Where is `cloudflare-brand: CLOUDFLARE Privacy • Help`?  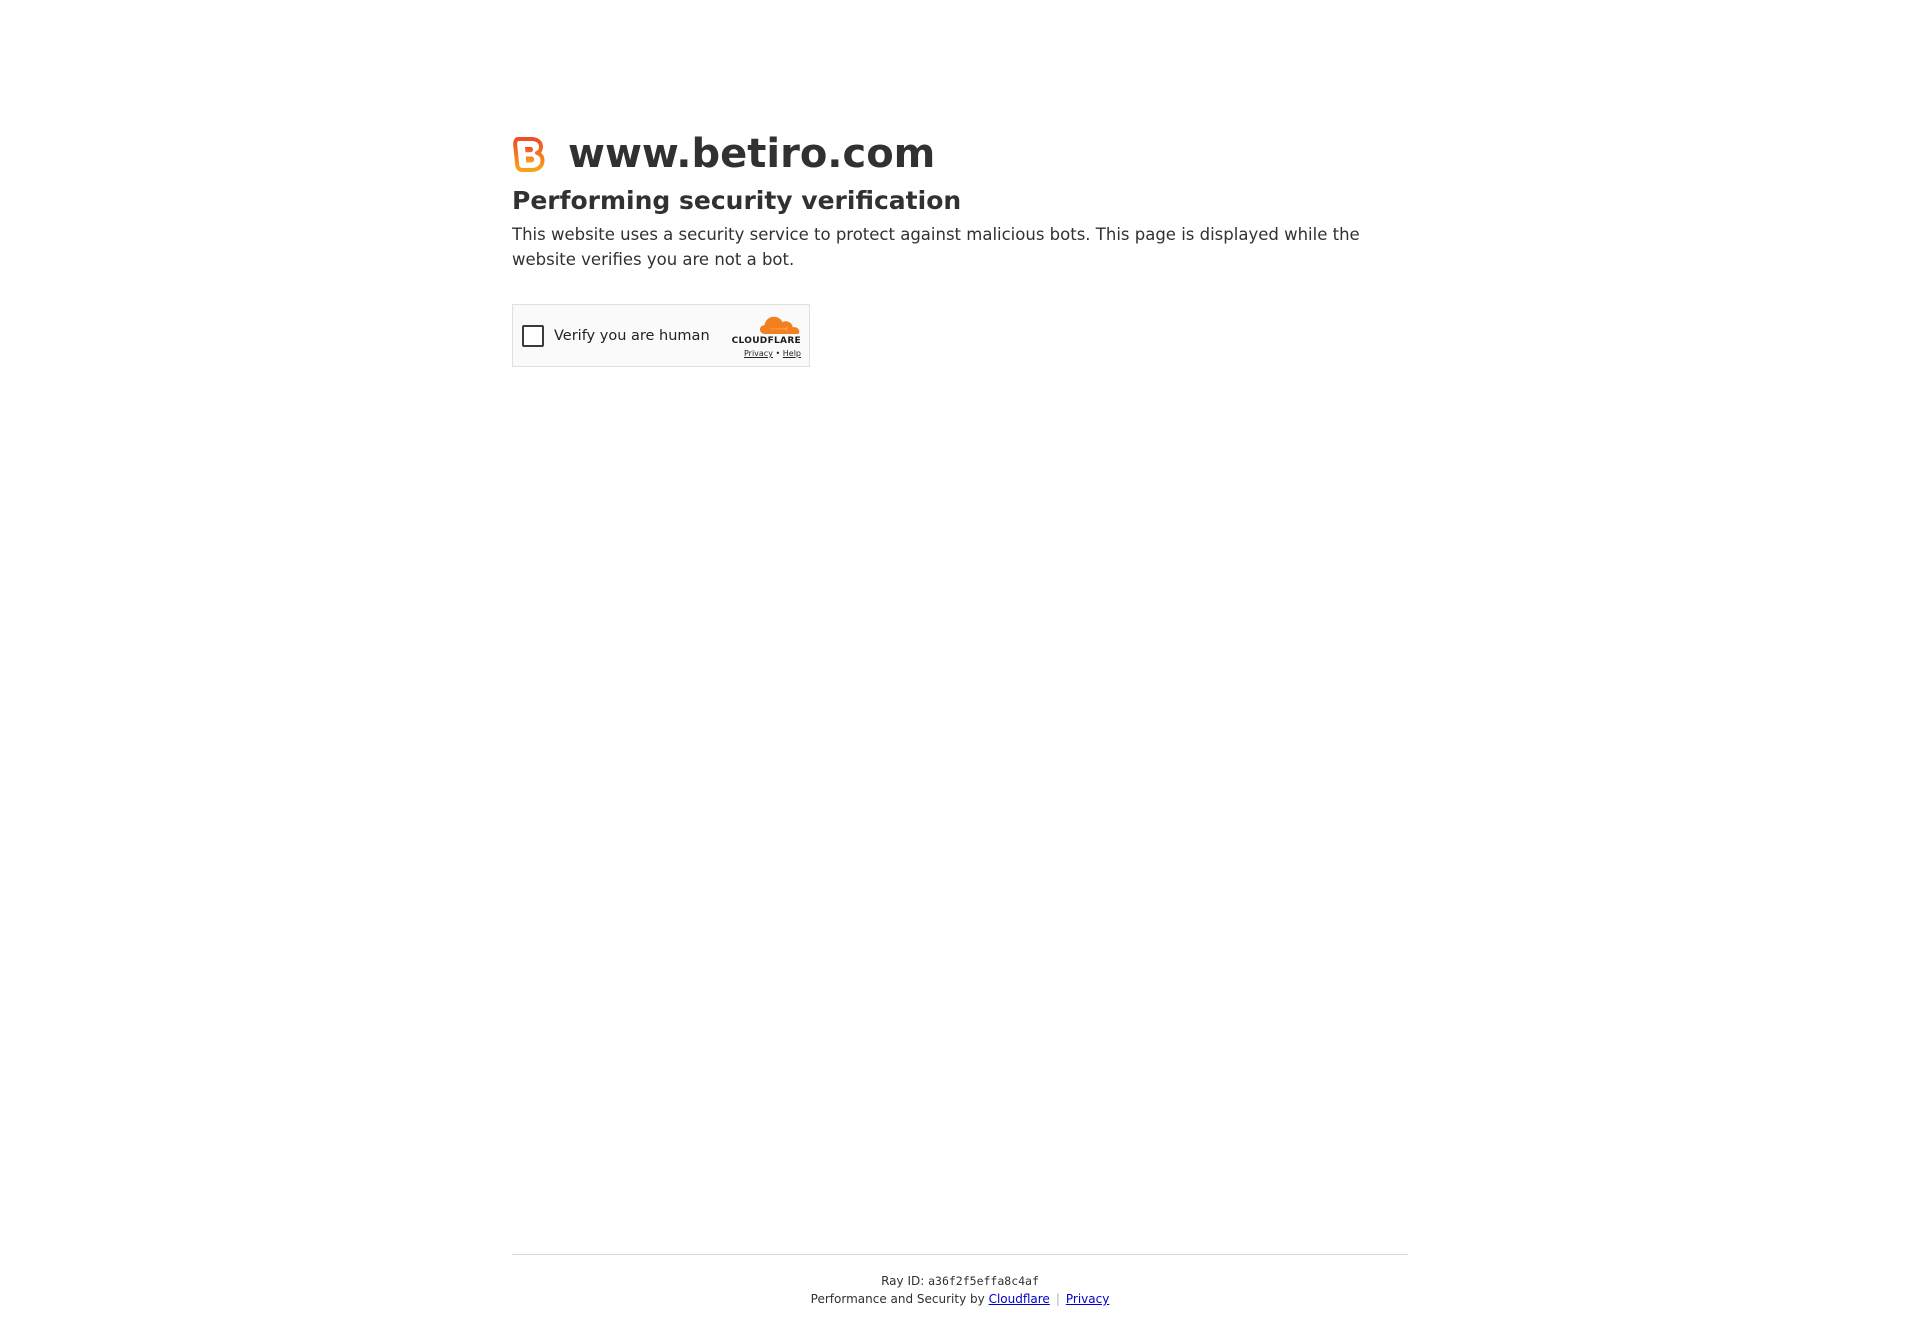
cloudflare-brand: CLOUDFLARE Privacy • Help is located at coordinates (763, 337).